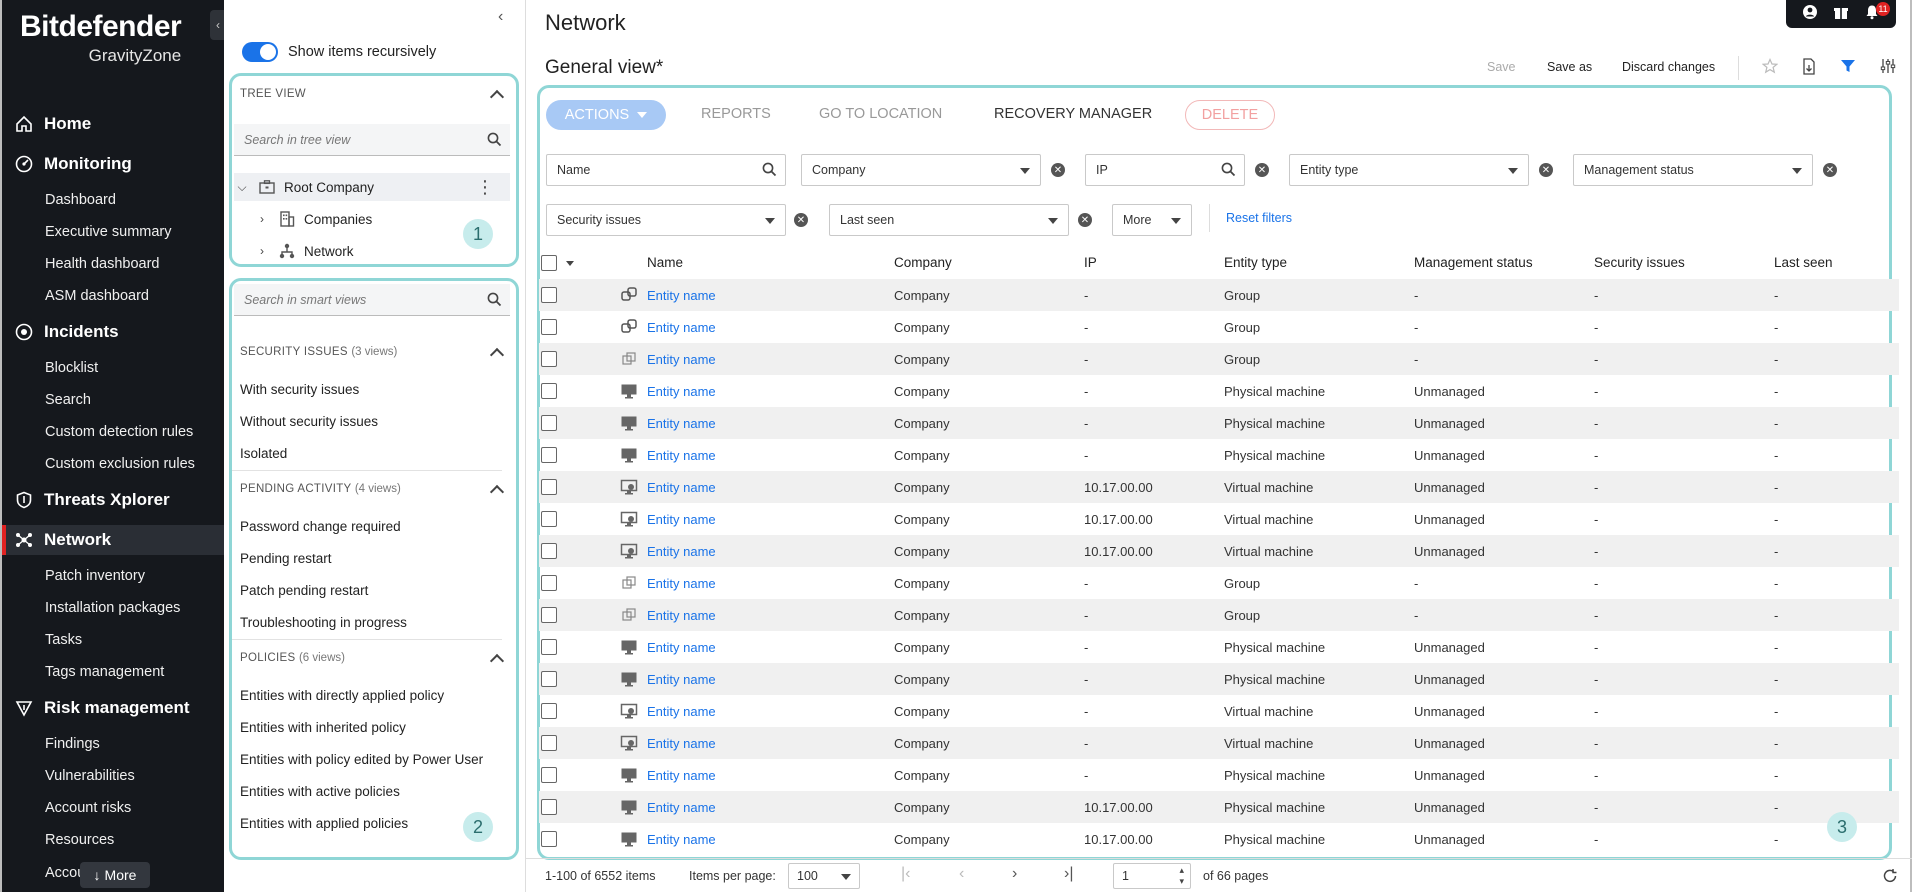 This screenshot has height=892, width=1912. Describe the element at coordinates (342, 695) in the screenshot. I see `smart-view-item: Entities with directly applied policy` at that location.